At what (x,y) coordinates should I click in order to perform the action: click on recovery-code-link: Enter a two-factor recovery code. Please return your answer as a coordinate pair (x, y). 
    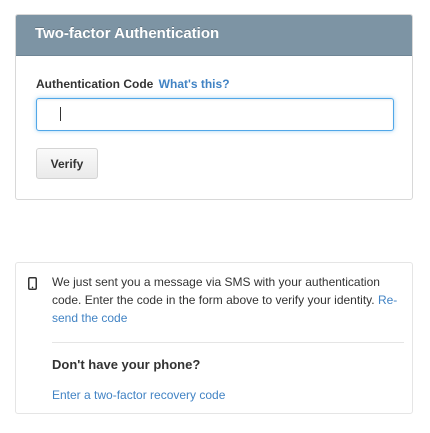
    Looking at the image, I should click on (138, 395).